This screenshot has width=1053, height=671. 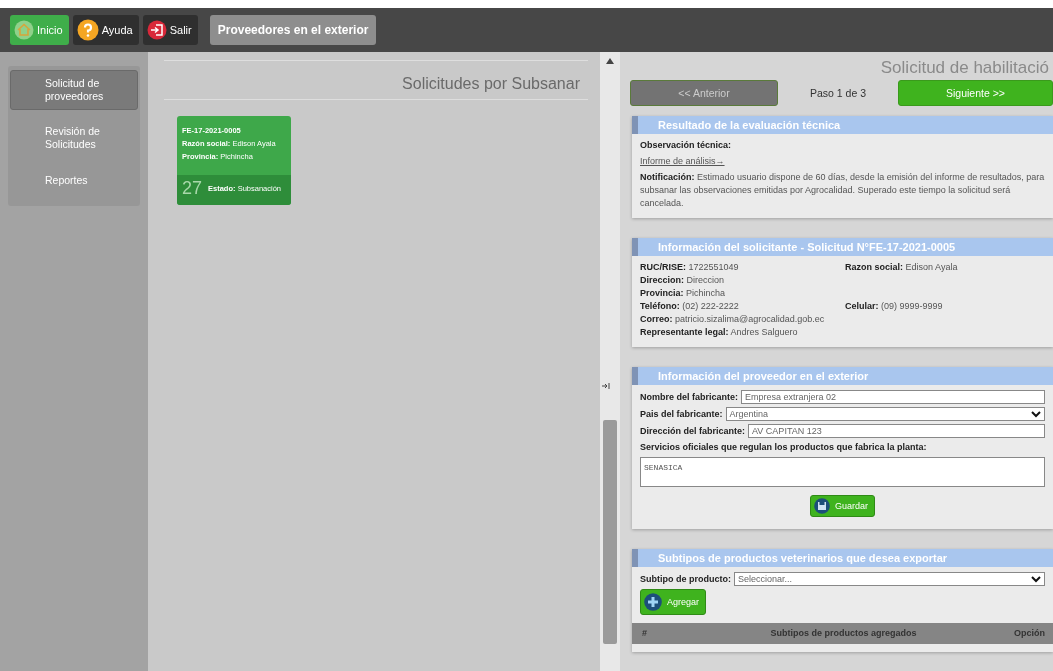 I want to click on observation-label: Observación técnica:, so click(x=686, y=145).